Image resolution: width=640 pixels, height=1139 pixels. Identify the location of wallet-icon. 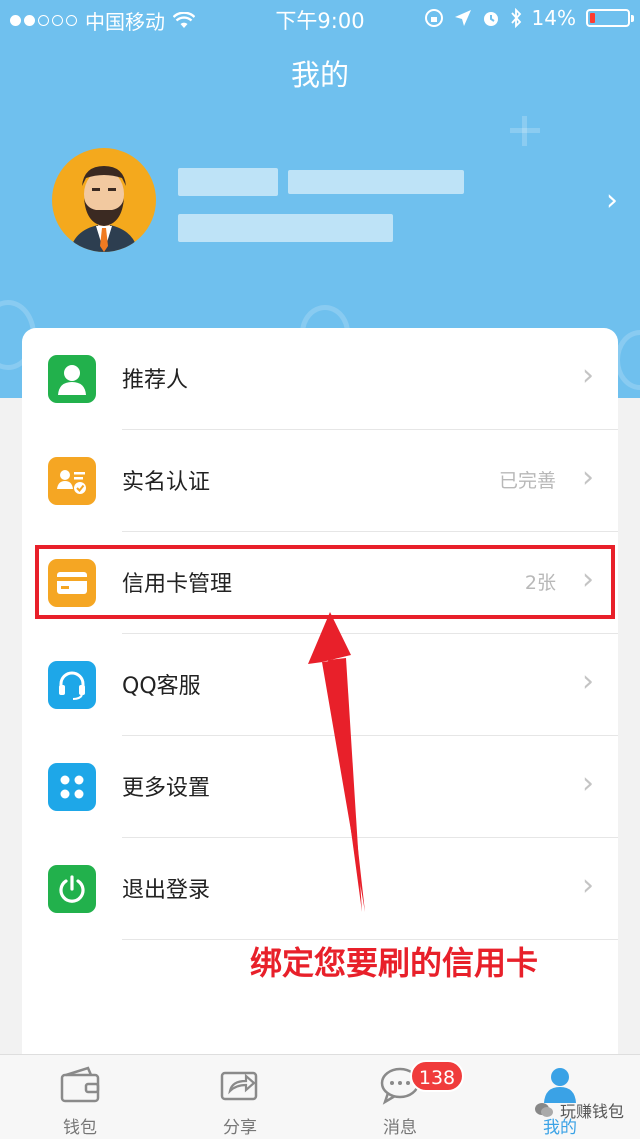
(80, 1085).